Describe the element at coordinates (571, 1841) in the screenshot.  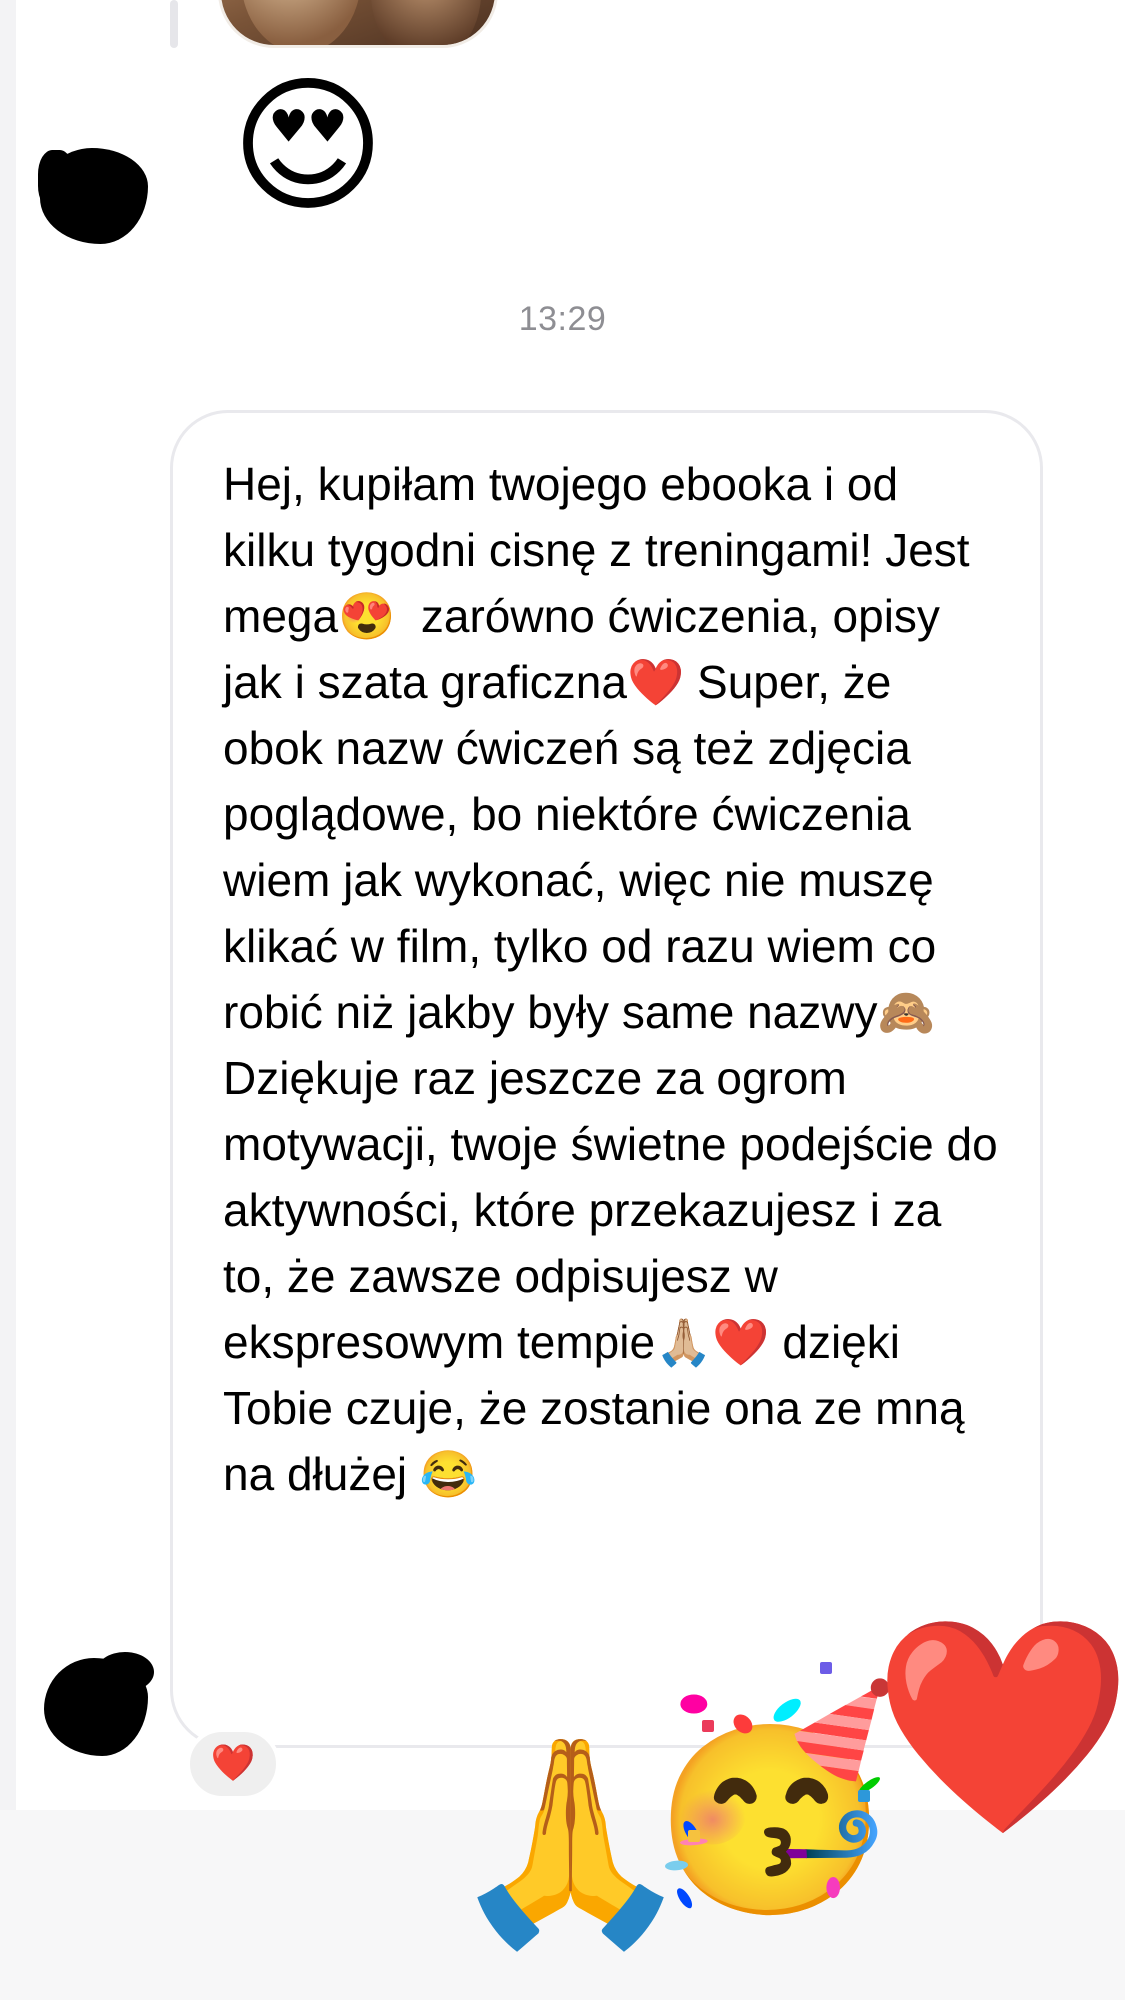
I see `praying-hands-icon: 🙏` at that location.